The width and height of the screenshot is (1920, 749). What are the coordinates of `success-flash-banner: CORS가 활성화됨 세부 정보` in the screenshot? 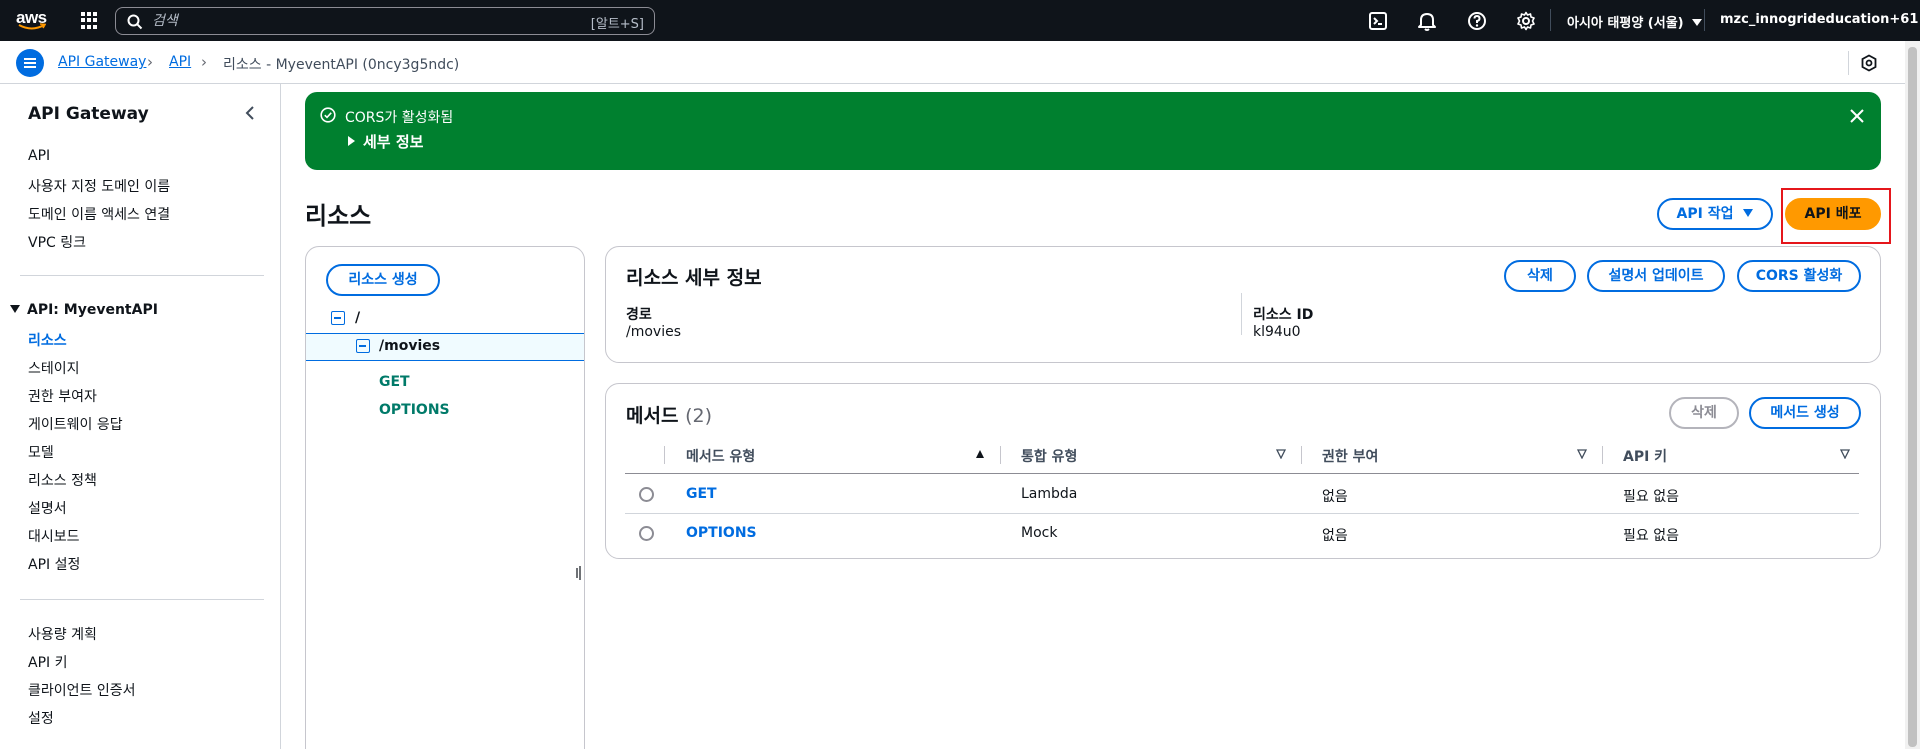 It's located at (1093, 131).